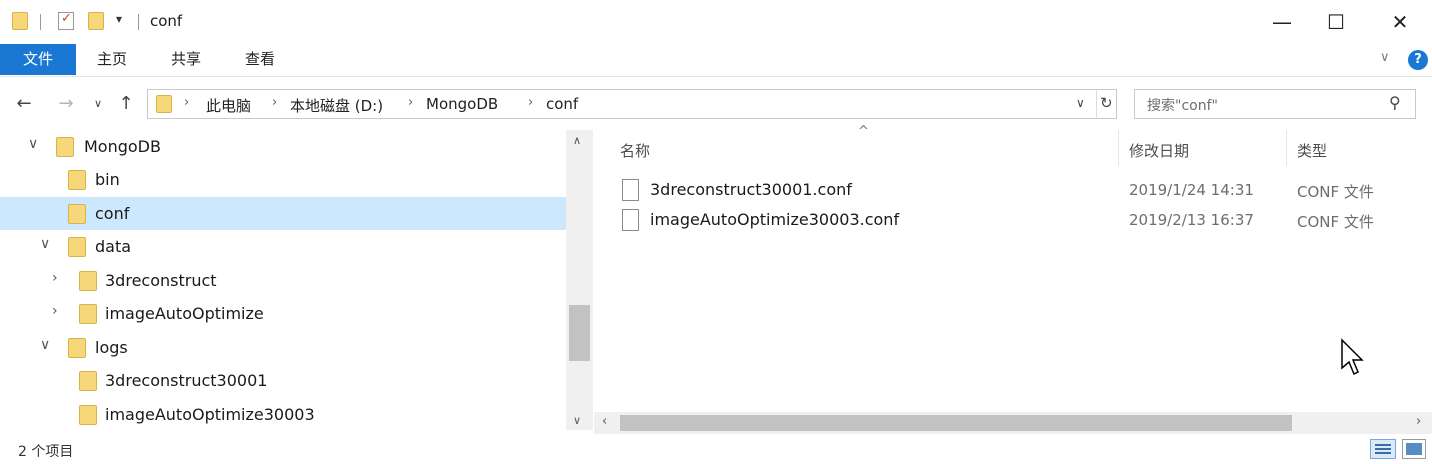 The width and height of the screenshot is (1432, 464). What do you see at coordinates (186, 59) in the screenshot?
I see `tab-share: 共享` at bounding box center [186, 59].